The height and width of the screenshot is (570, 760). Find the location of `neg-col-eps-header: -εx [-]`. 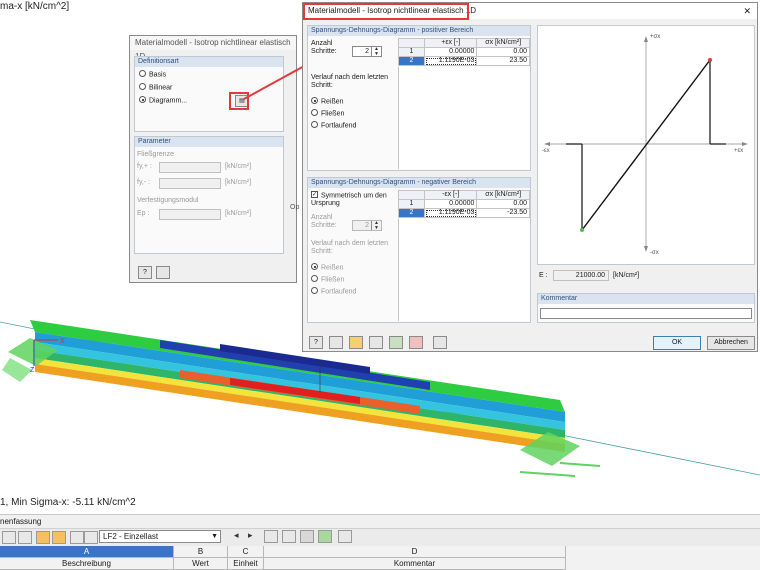

neg-col-eps-header: -εx [-] is located at coordinates (450, 195).